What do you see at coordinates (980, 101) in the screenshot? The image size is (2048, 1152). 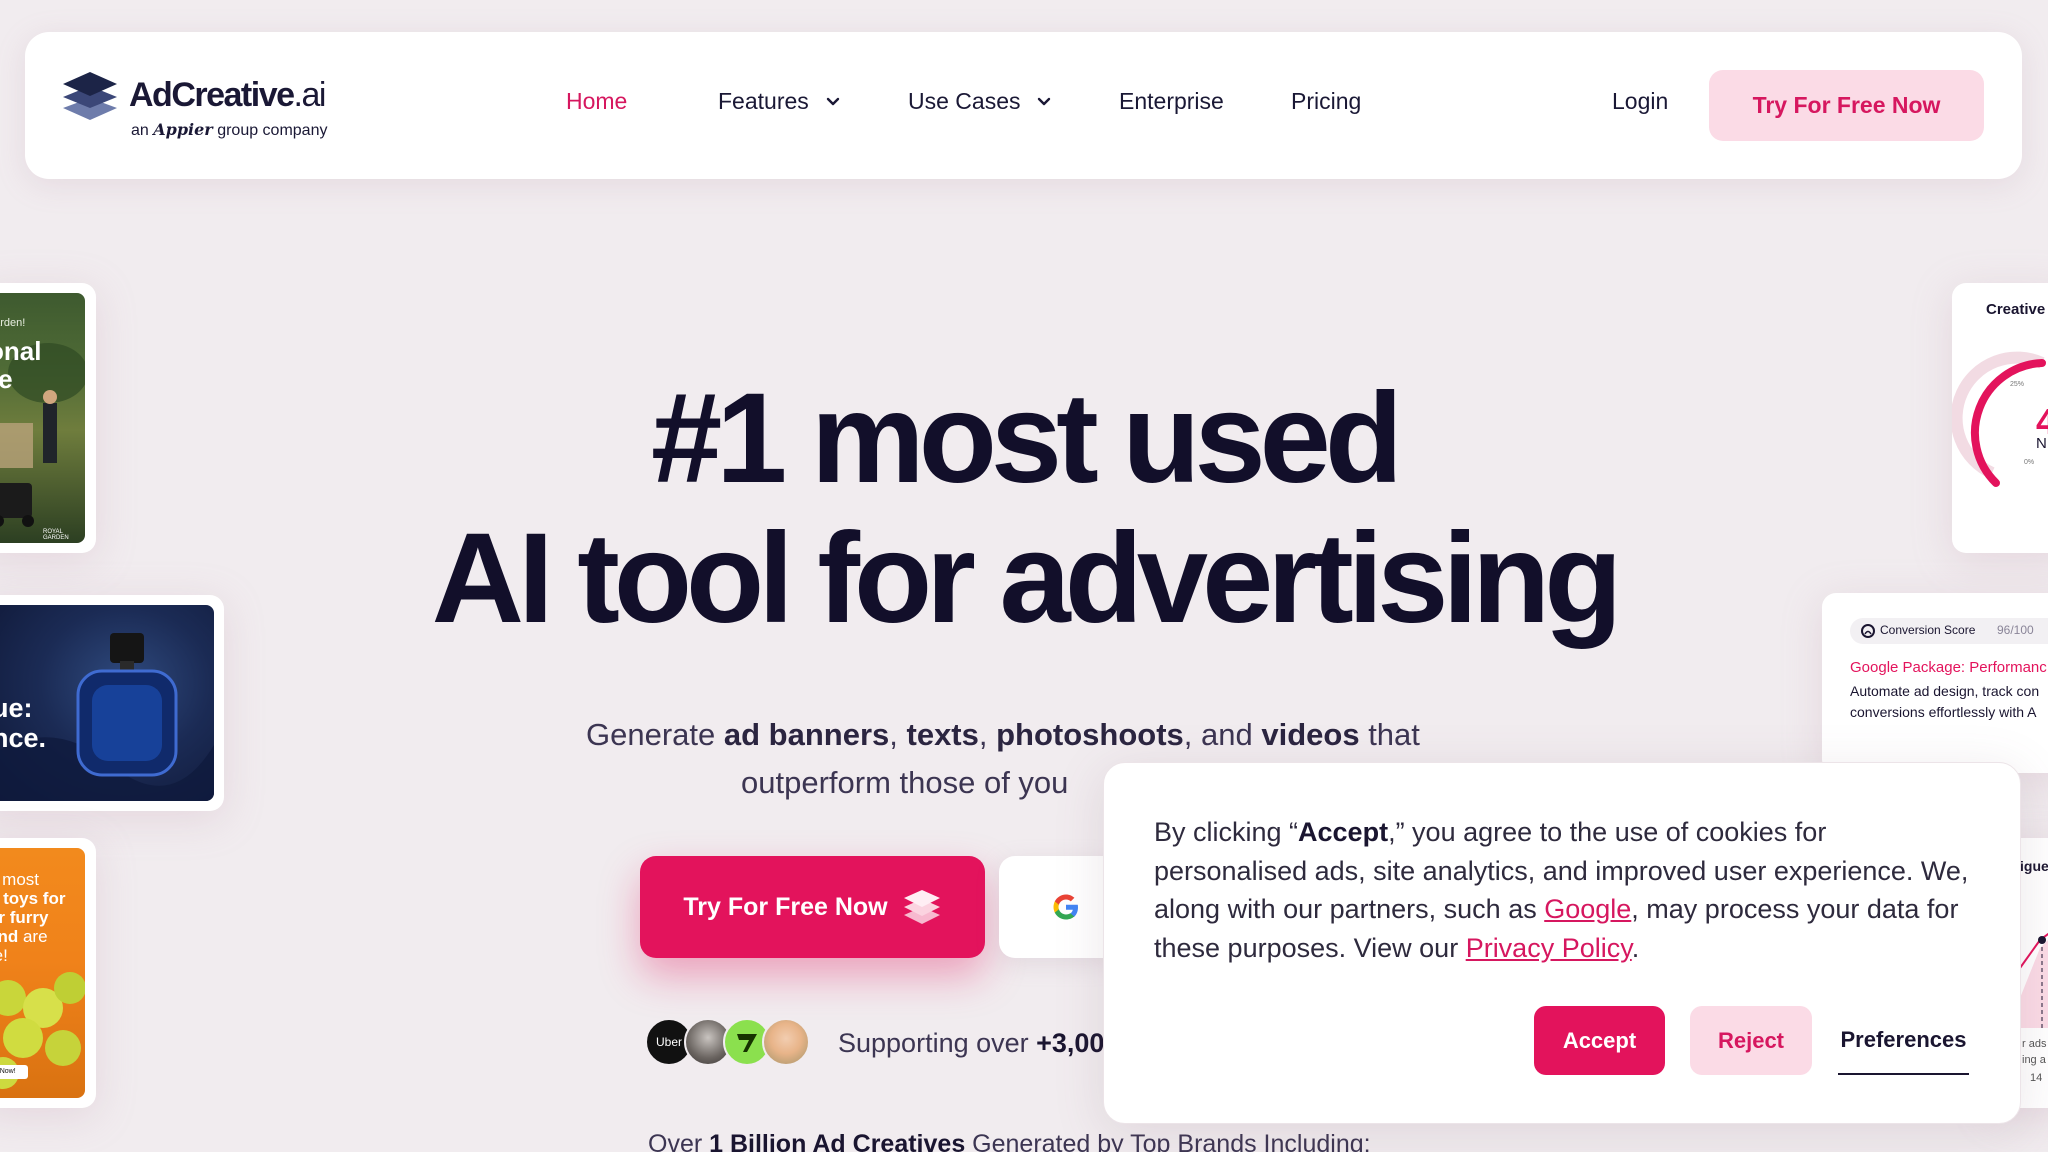 I see `nav-use-cases: Use Cases` at bounding box center [980, 101].